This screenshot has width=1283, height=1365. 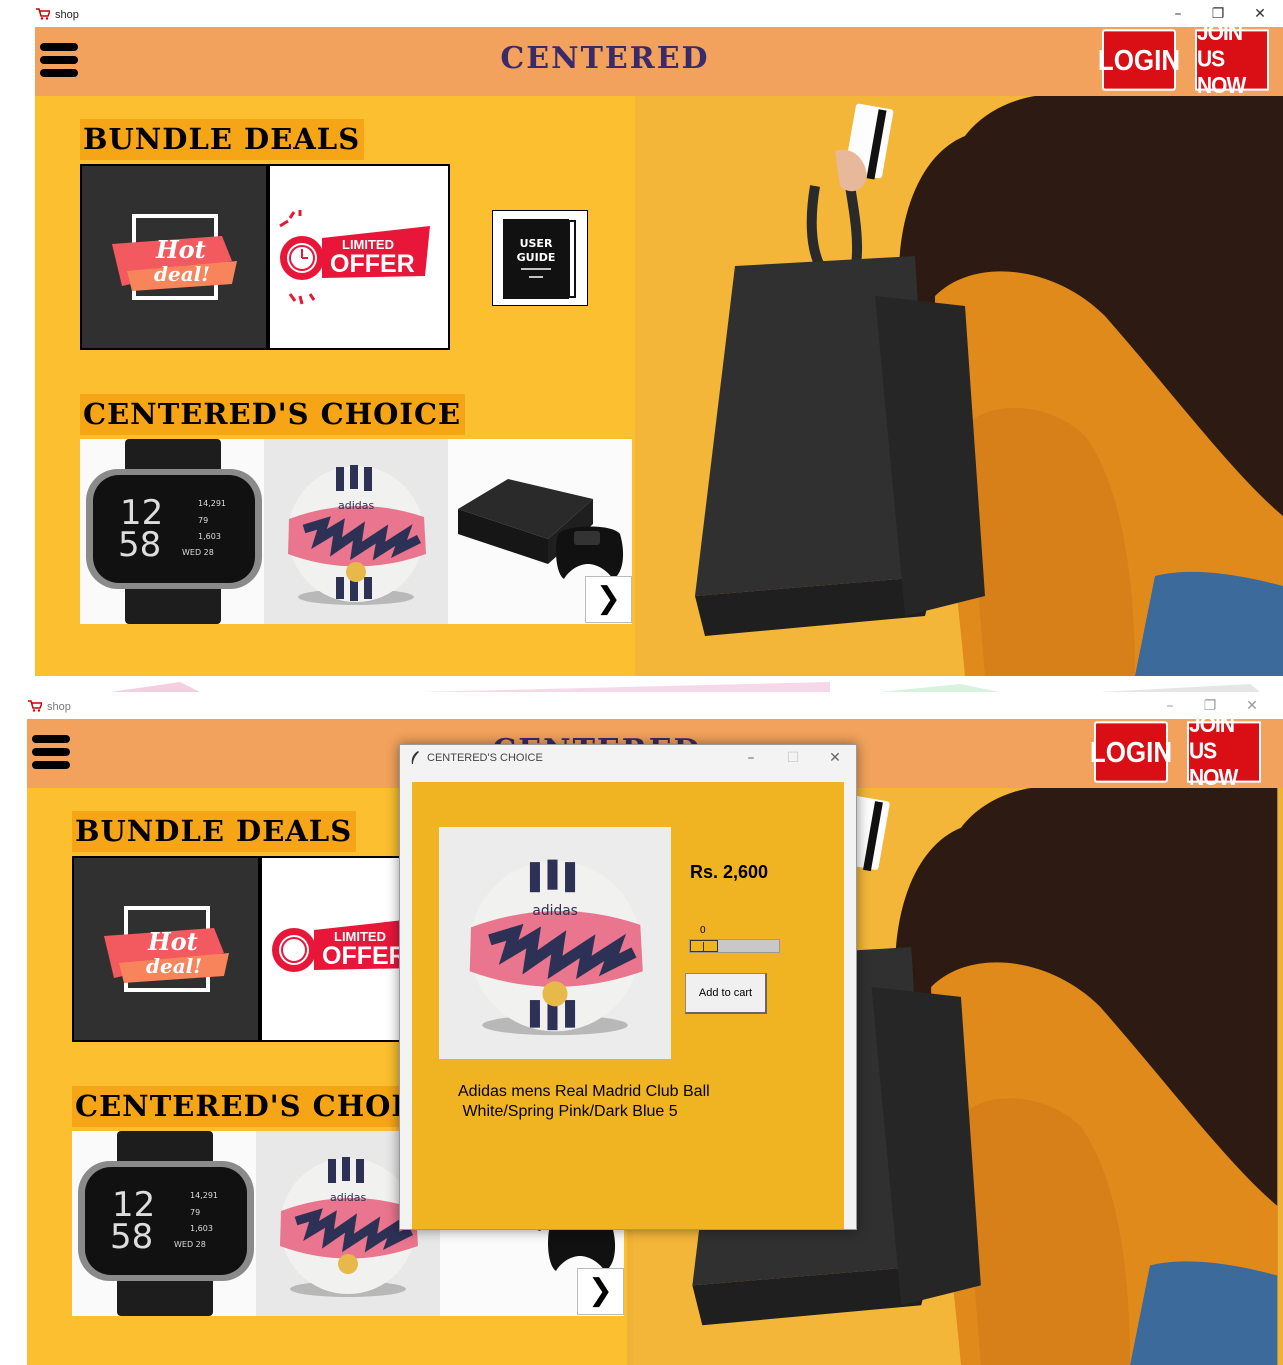 I want to click on feather-icon, so click(x=415, y=757).